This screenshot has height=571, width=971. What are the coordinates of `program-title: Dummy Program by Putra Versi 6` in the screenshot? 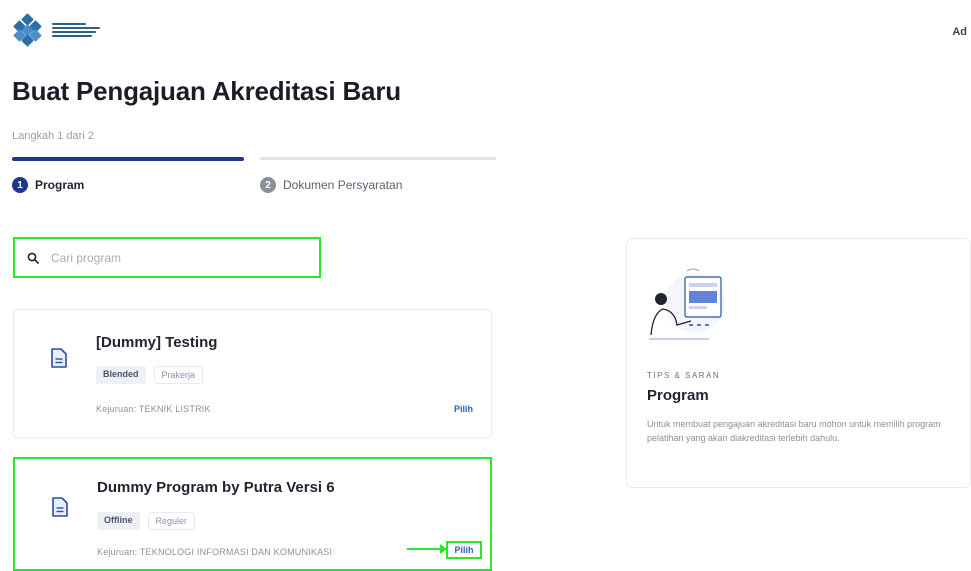 It's located at (216, 487).